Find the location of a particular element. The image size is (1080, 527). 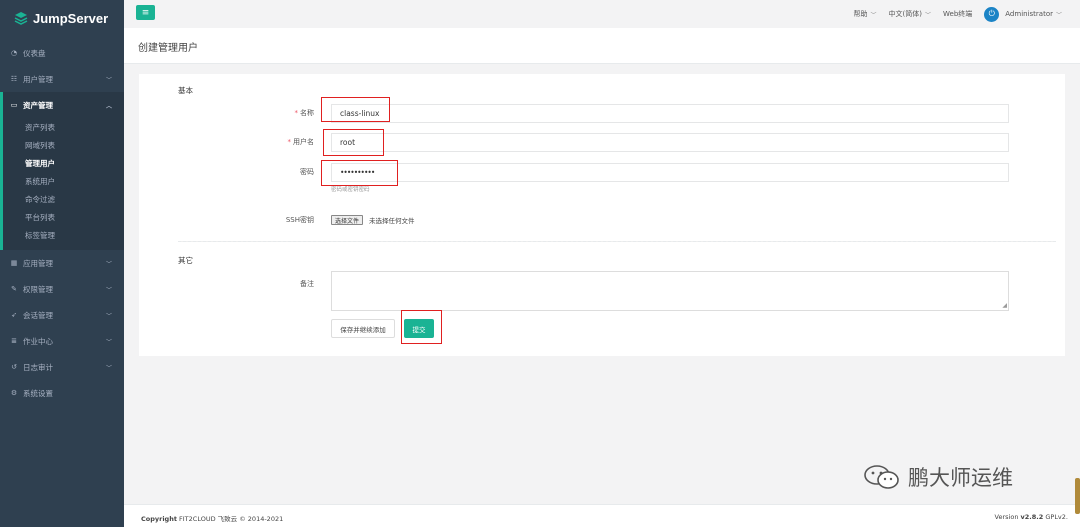

sidebar-item-label: 仪表盘 is located at coordinates (34, 53).